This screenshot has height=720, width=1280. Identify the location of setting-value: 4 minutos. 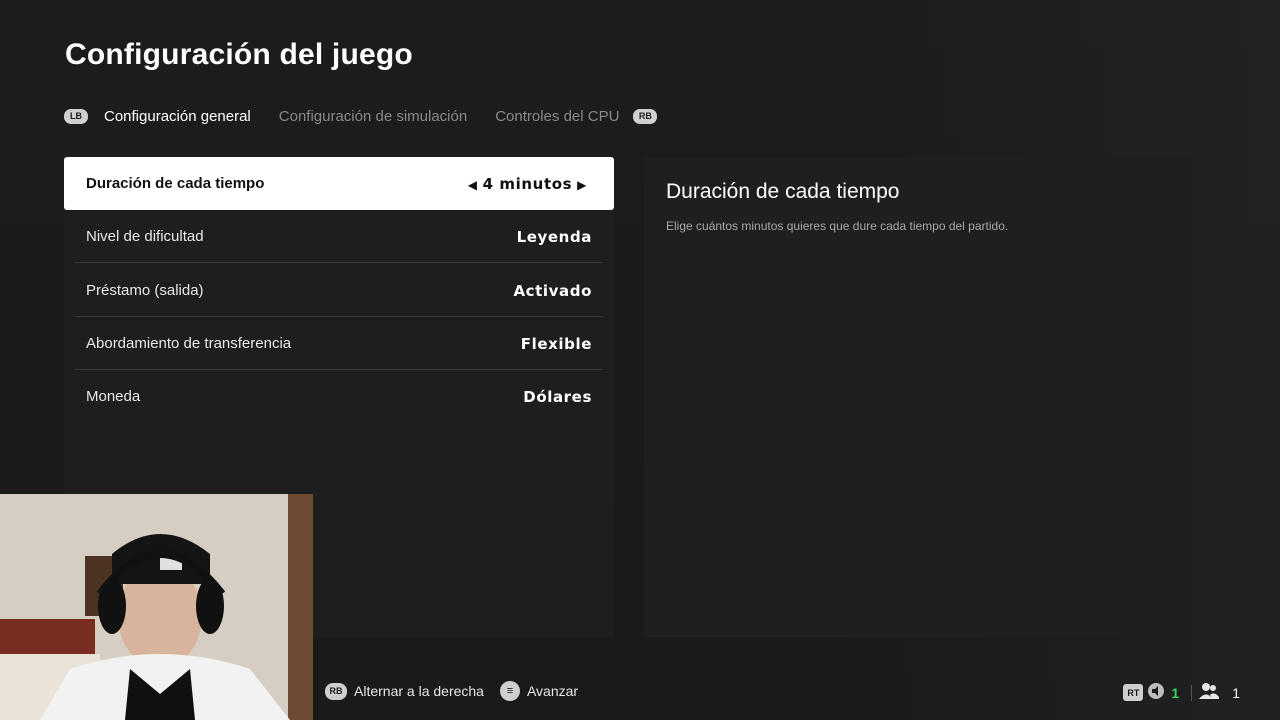
(527, 183).